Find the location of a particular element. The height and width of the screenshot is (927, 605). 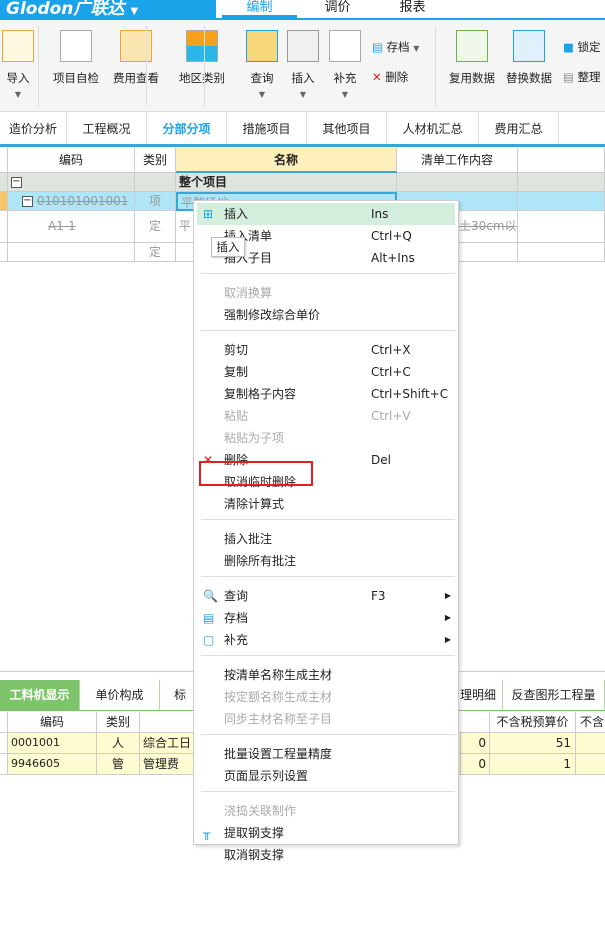

tab-reverse-check: 反查图形工程量 is located at coordinates (554, 695).